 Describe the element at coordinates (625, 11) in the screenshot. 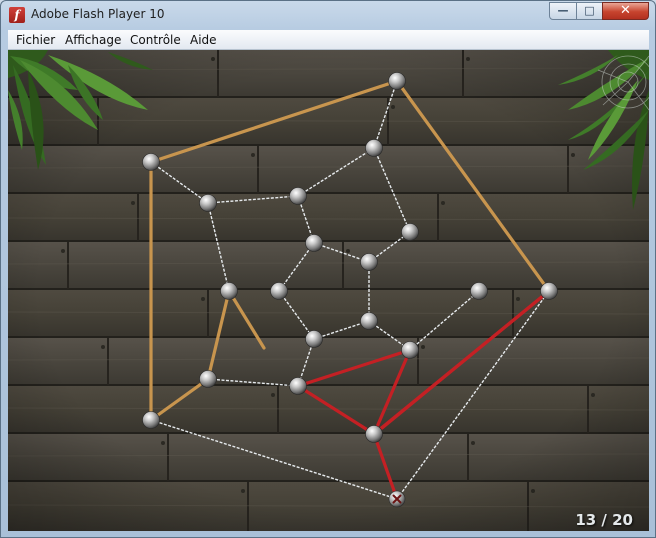

I see `close-button: ✕` at that location.